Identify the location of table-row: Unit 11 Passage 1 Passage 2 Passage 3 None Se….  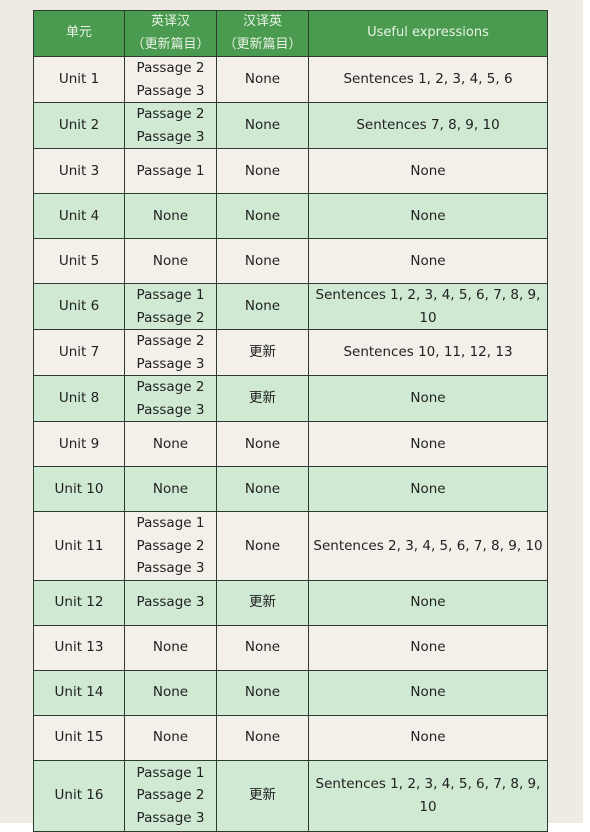
(290, 546).